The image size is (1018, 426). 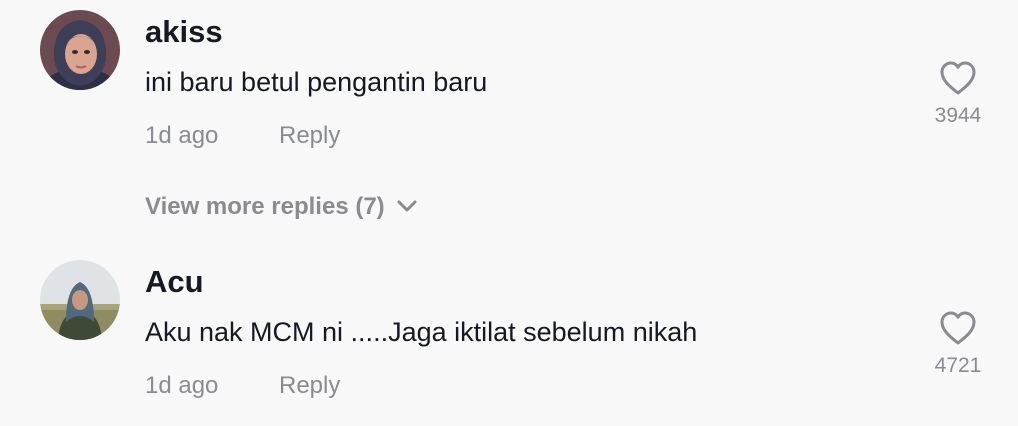 What do you see at coordinates (958, 115) in the screenshot?
I see `like-count: 3944` at bounding box center [958, 115].